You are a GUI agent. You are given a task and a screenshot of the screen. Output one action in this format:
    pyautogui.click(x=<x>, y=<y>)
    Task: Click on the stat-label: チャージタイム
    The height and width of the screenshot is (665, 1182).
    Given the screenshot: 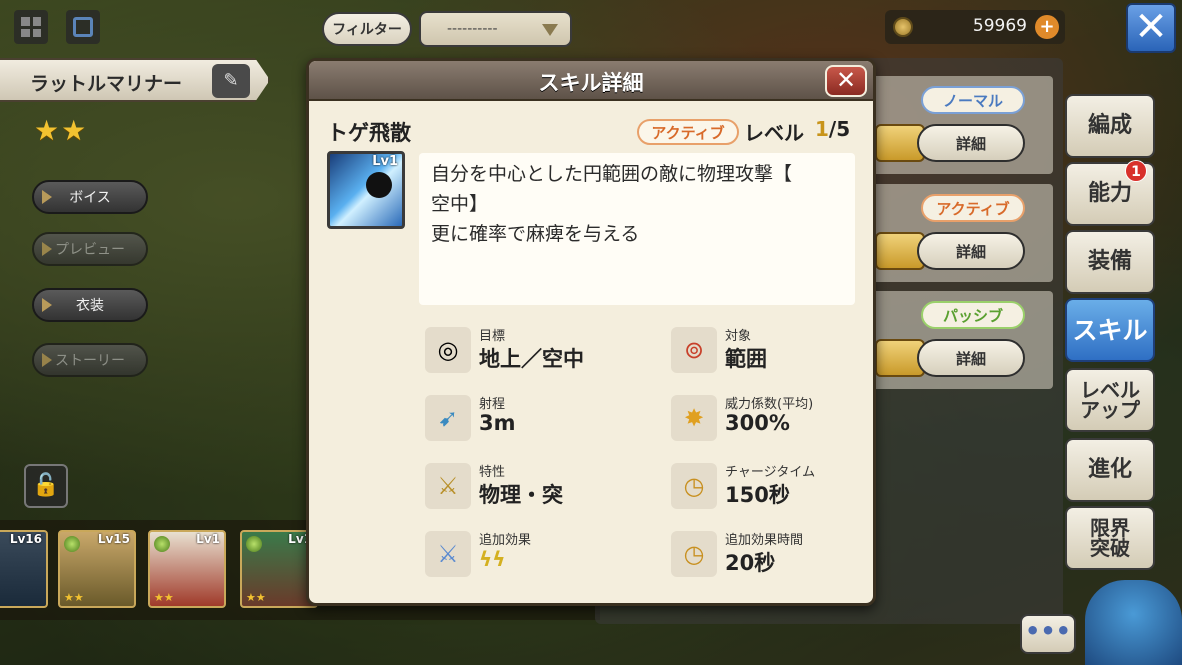 What is the action you would take?
    pyautogui.click(x=770, y=472)
    